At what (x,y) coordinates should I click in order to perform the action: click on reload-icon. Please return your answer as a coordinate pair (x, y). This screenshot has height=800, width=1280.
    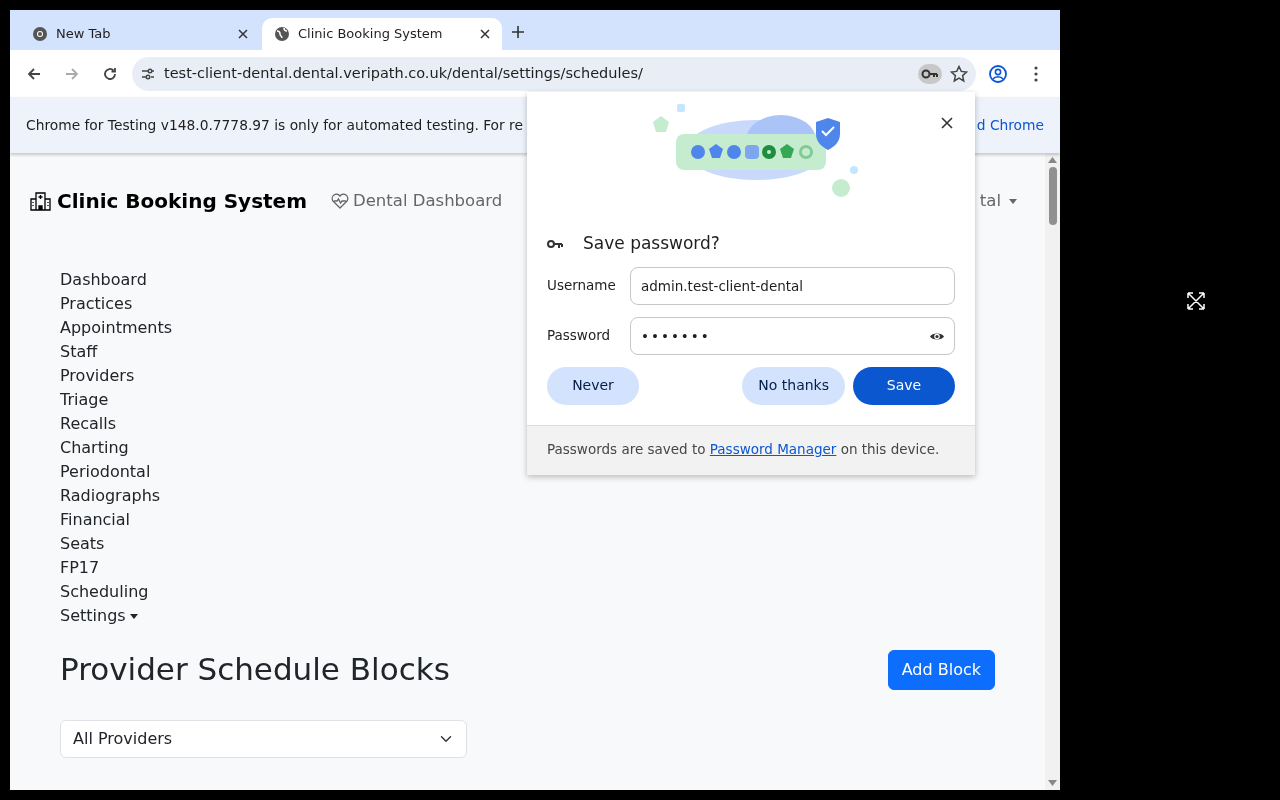
    Looking at the image, I should click on (110, 73).